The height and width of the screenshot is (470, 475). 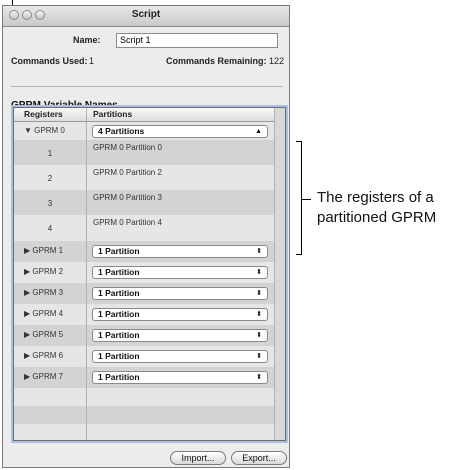 What do you see at coordinates (127, 197) in the screenshot?
I see `partition-name: GPRM 0 Partition 3` at bounding box center [127, 197].